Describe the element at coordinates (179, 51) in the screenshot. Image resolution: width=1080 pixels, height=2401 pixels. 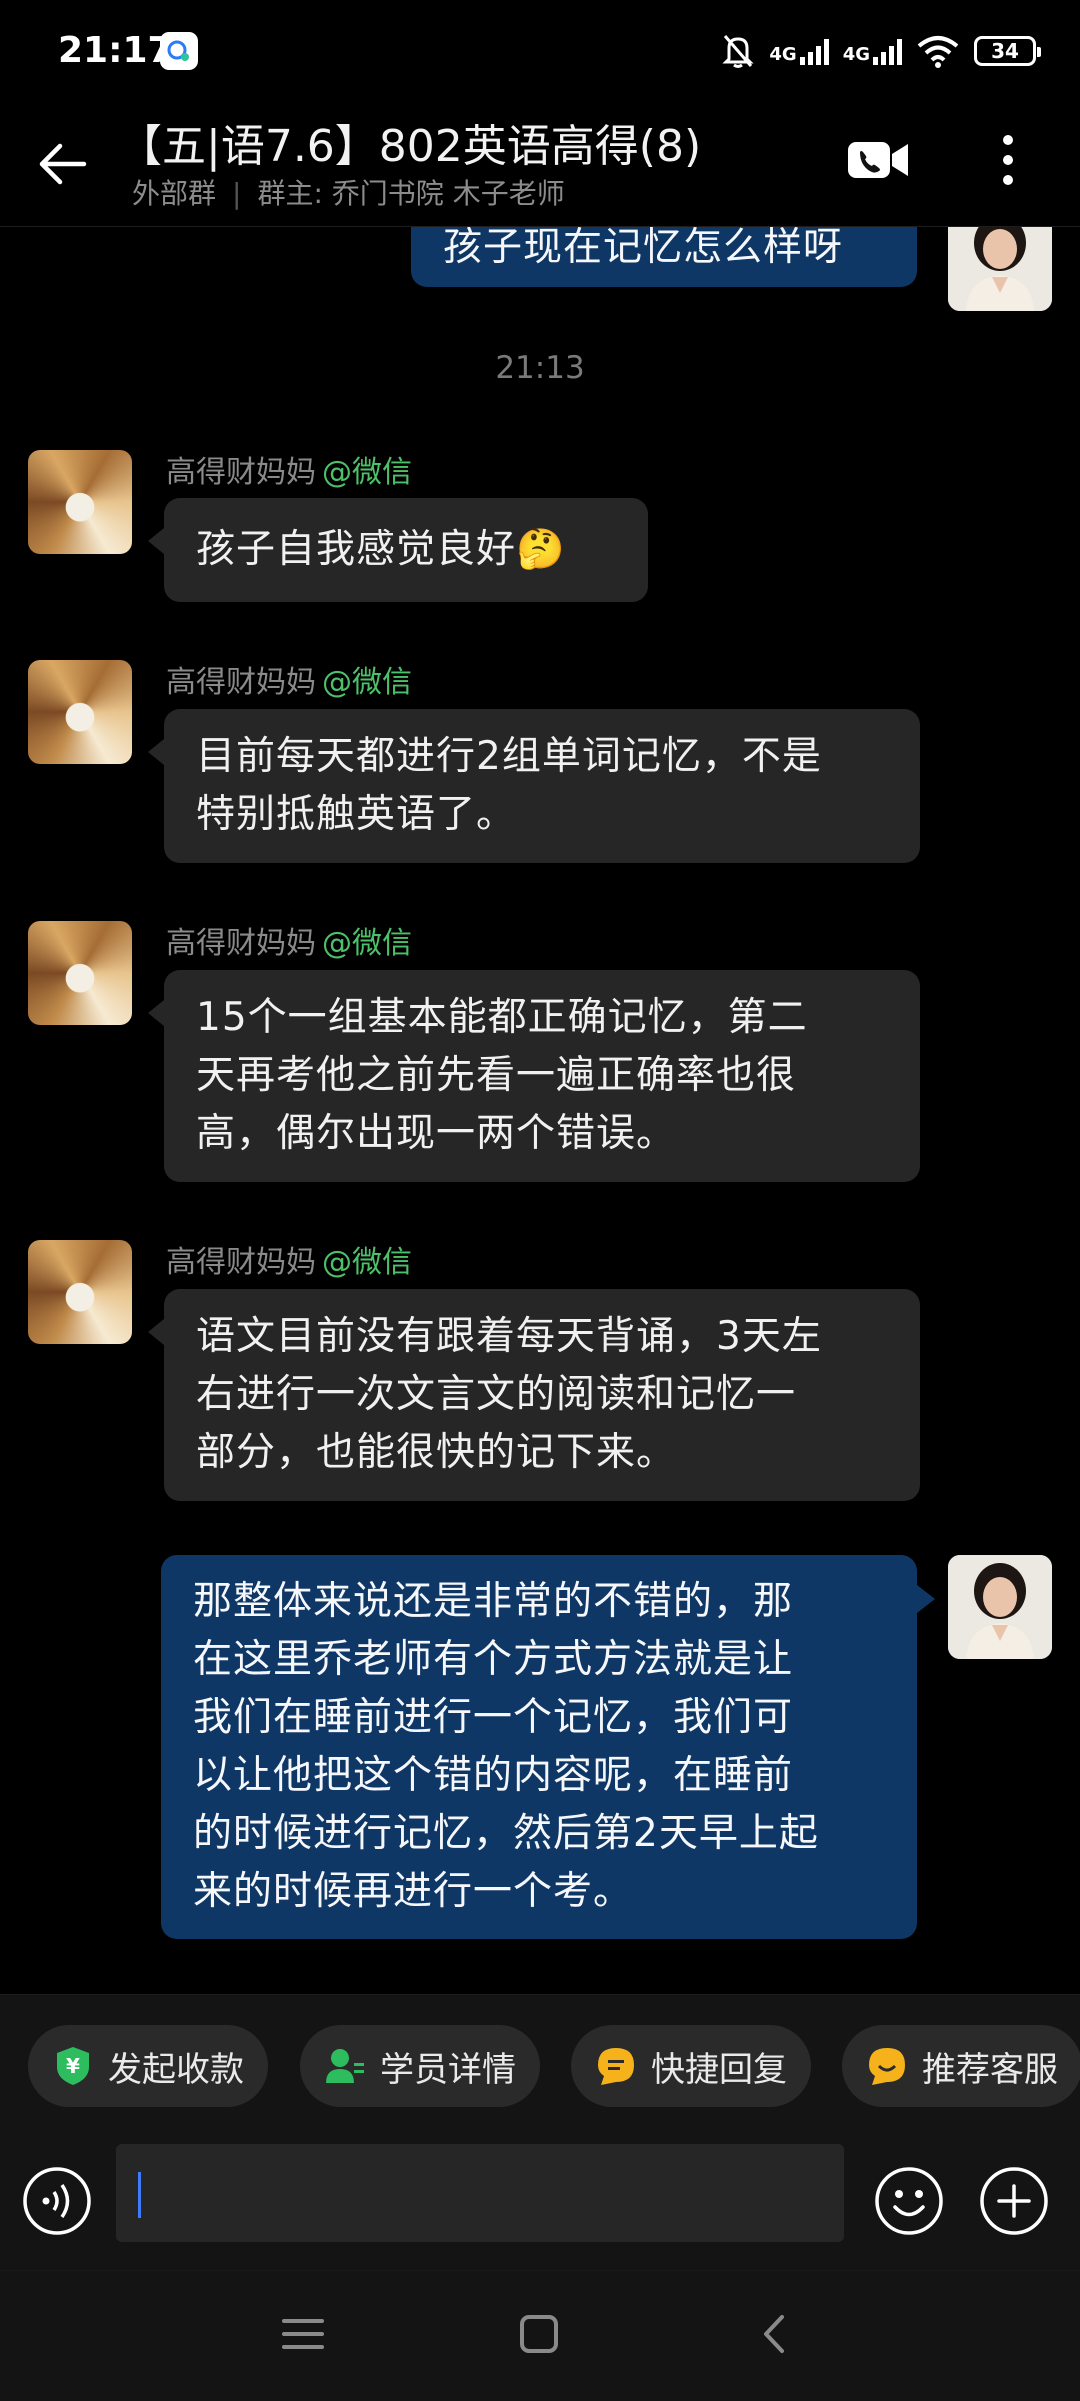
I see `app-notification-icon` at that location.